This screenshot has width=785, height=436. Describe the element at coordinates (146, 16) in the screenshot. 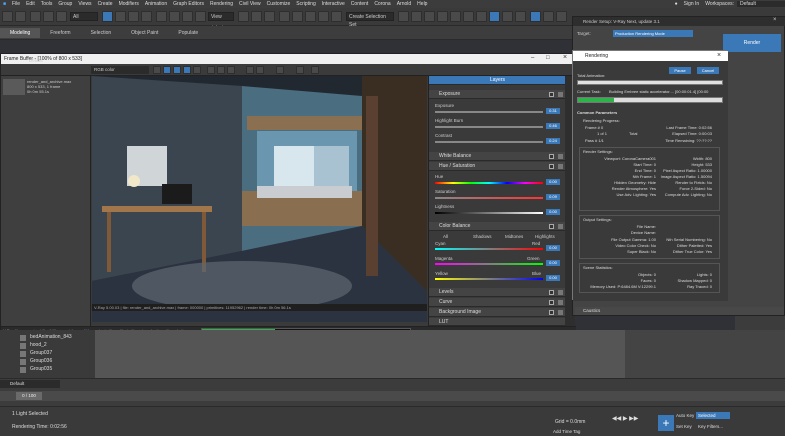

I see `window-crossing-icon` at that location.